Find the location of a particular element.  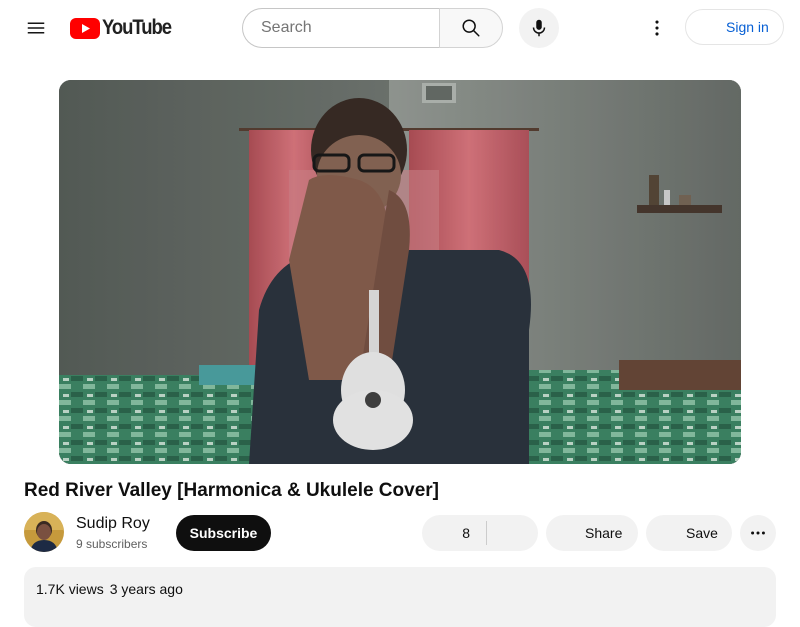

avatar-image is located at coordinates (44, 532).